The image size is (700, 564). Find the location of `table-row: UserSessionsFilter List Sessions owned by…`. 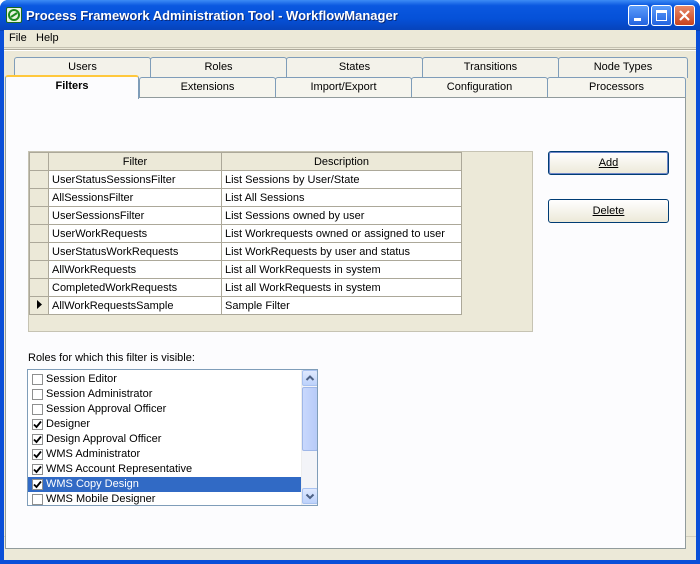

table-row: UserSessionsFilter List Sessions owned by… is located at coordinates (245, 215).